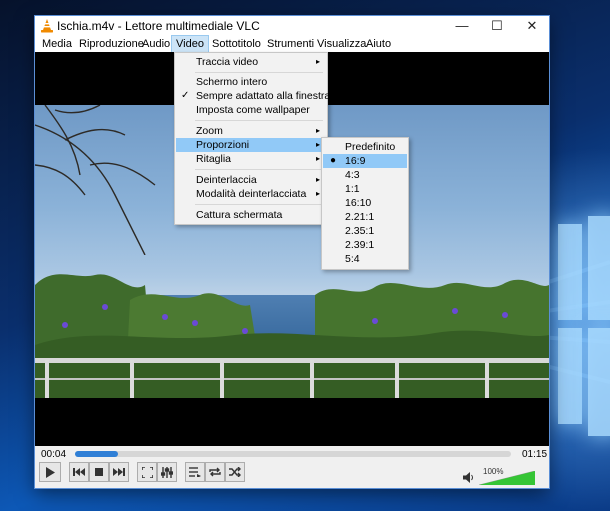  What do you see at coordinates (263, 96) in the screenshot?
I see `menu-item-label: Sempre adattato alla finestra` at bounding box center [263, 96].